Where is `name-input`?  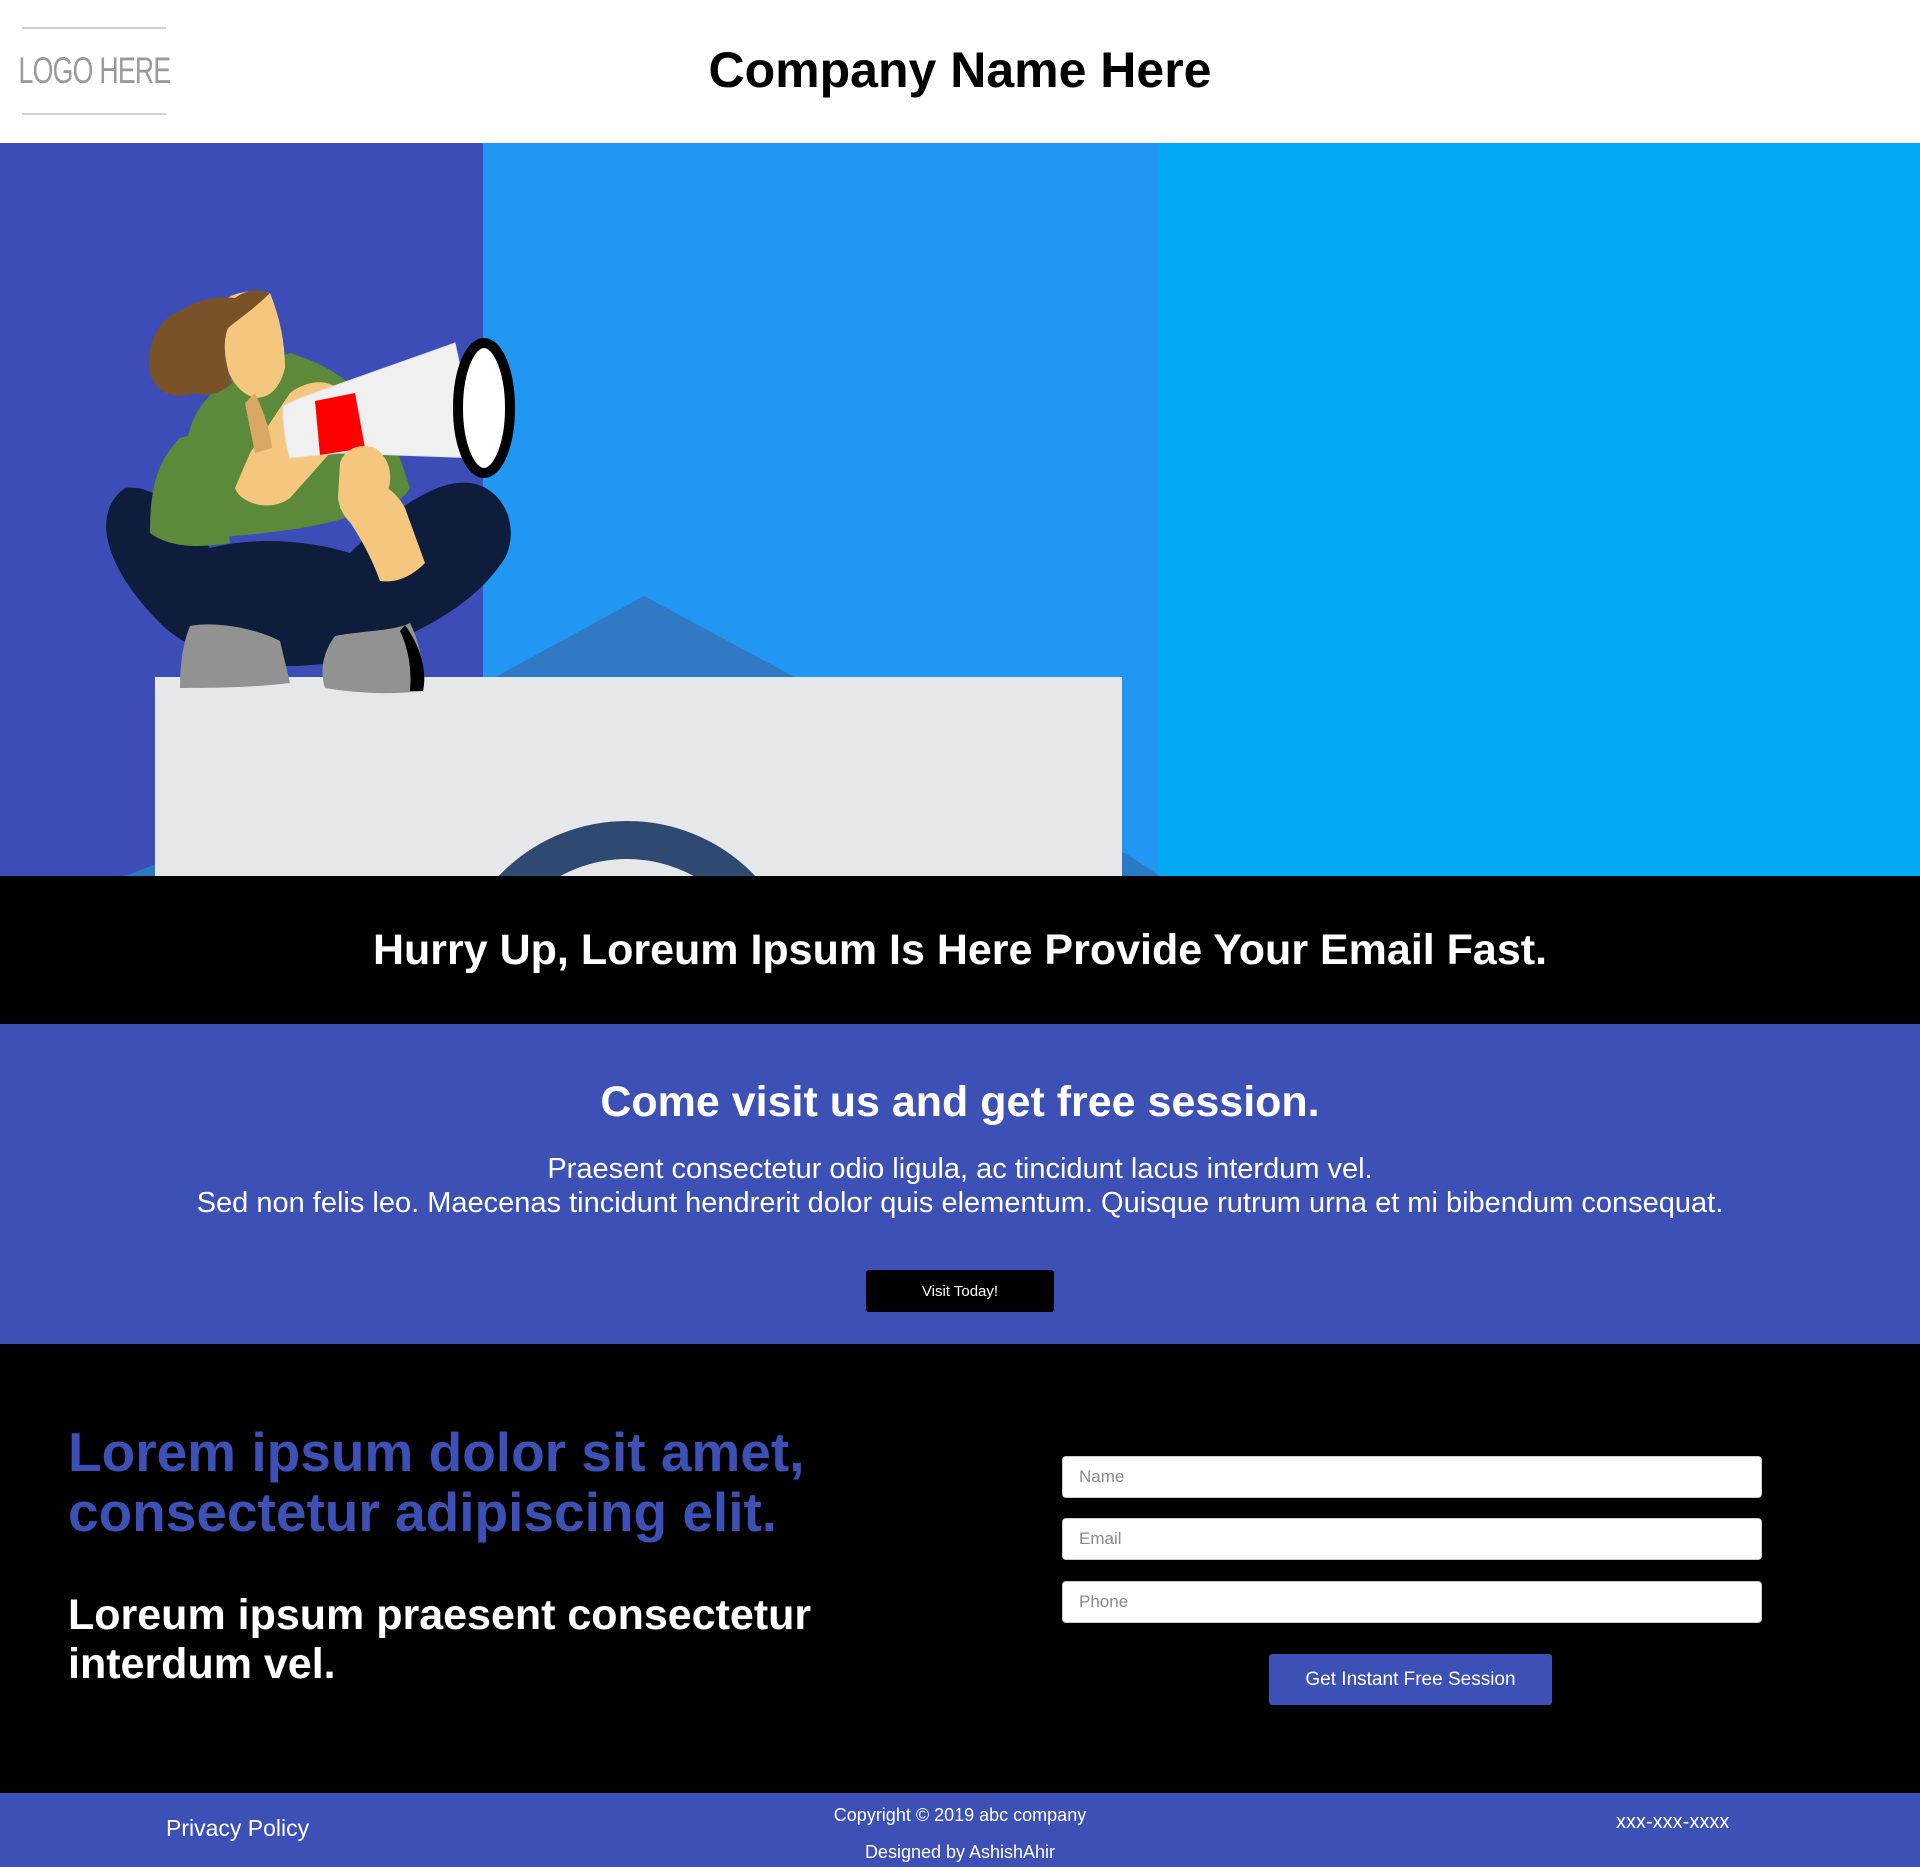 name-input is located at coordinates (1412, 1477).